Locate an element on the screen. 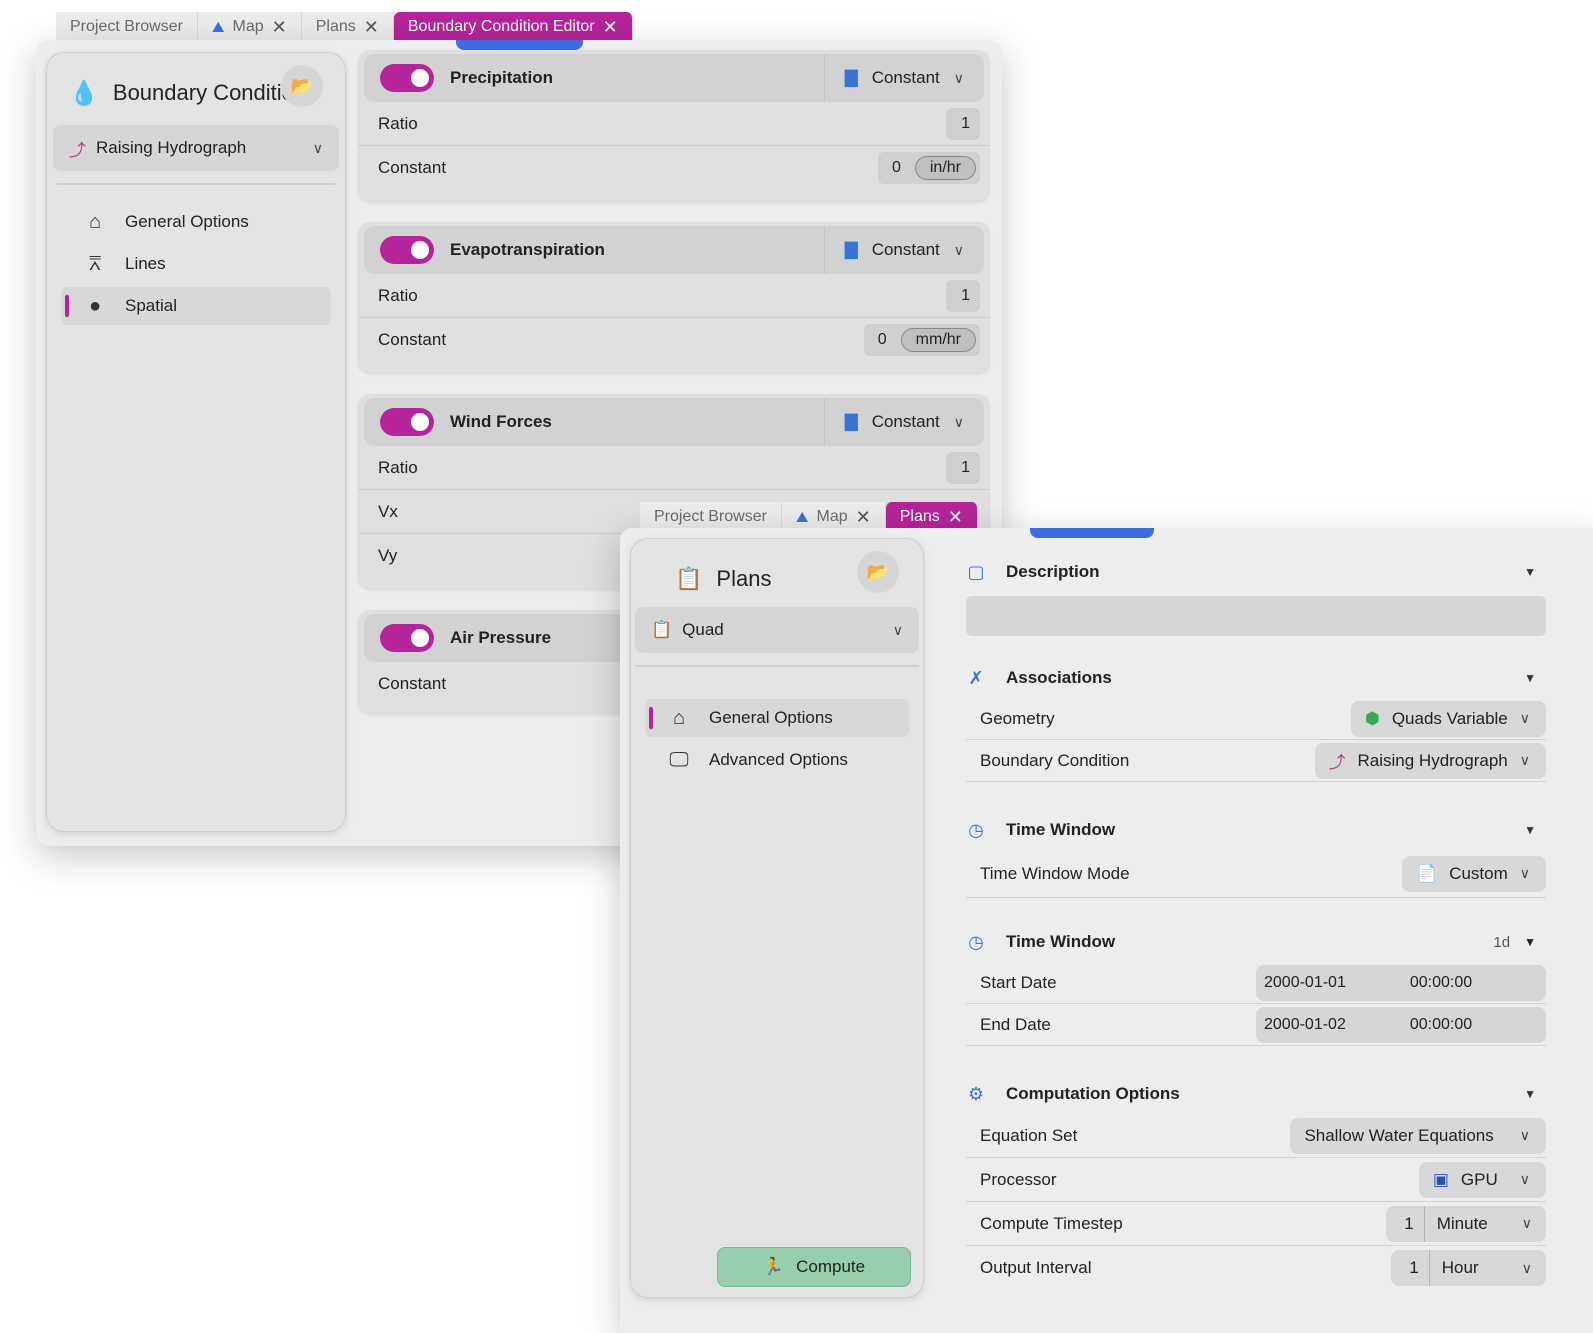 Image resolution: width=1593 pixels, height=1333 pixels. unit-selector: in/hr is located at coordinates (945, 168).